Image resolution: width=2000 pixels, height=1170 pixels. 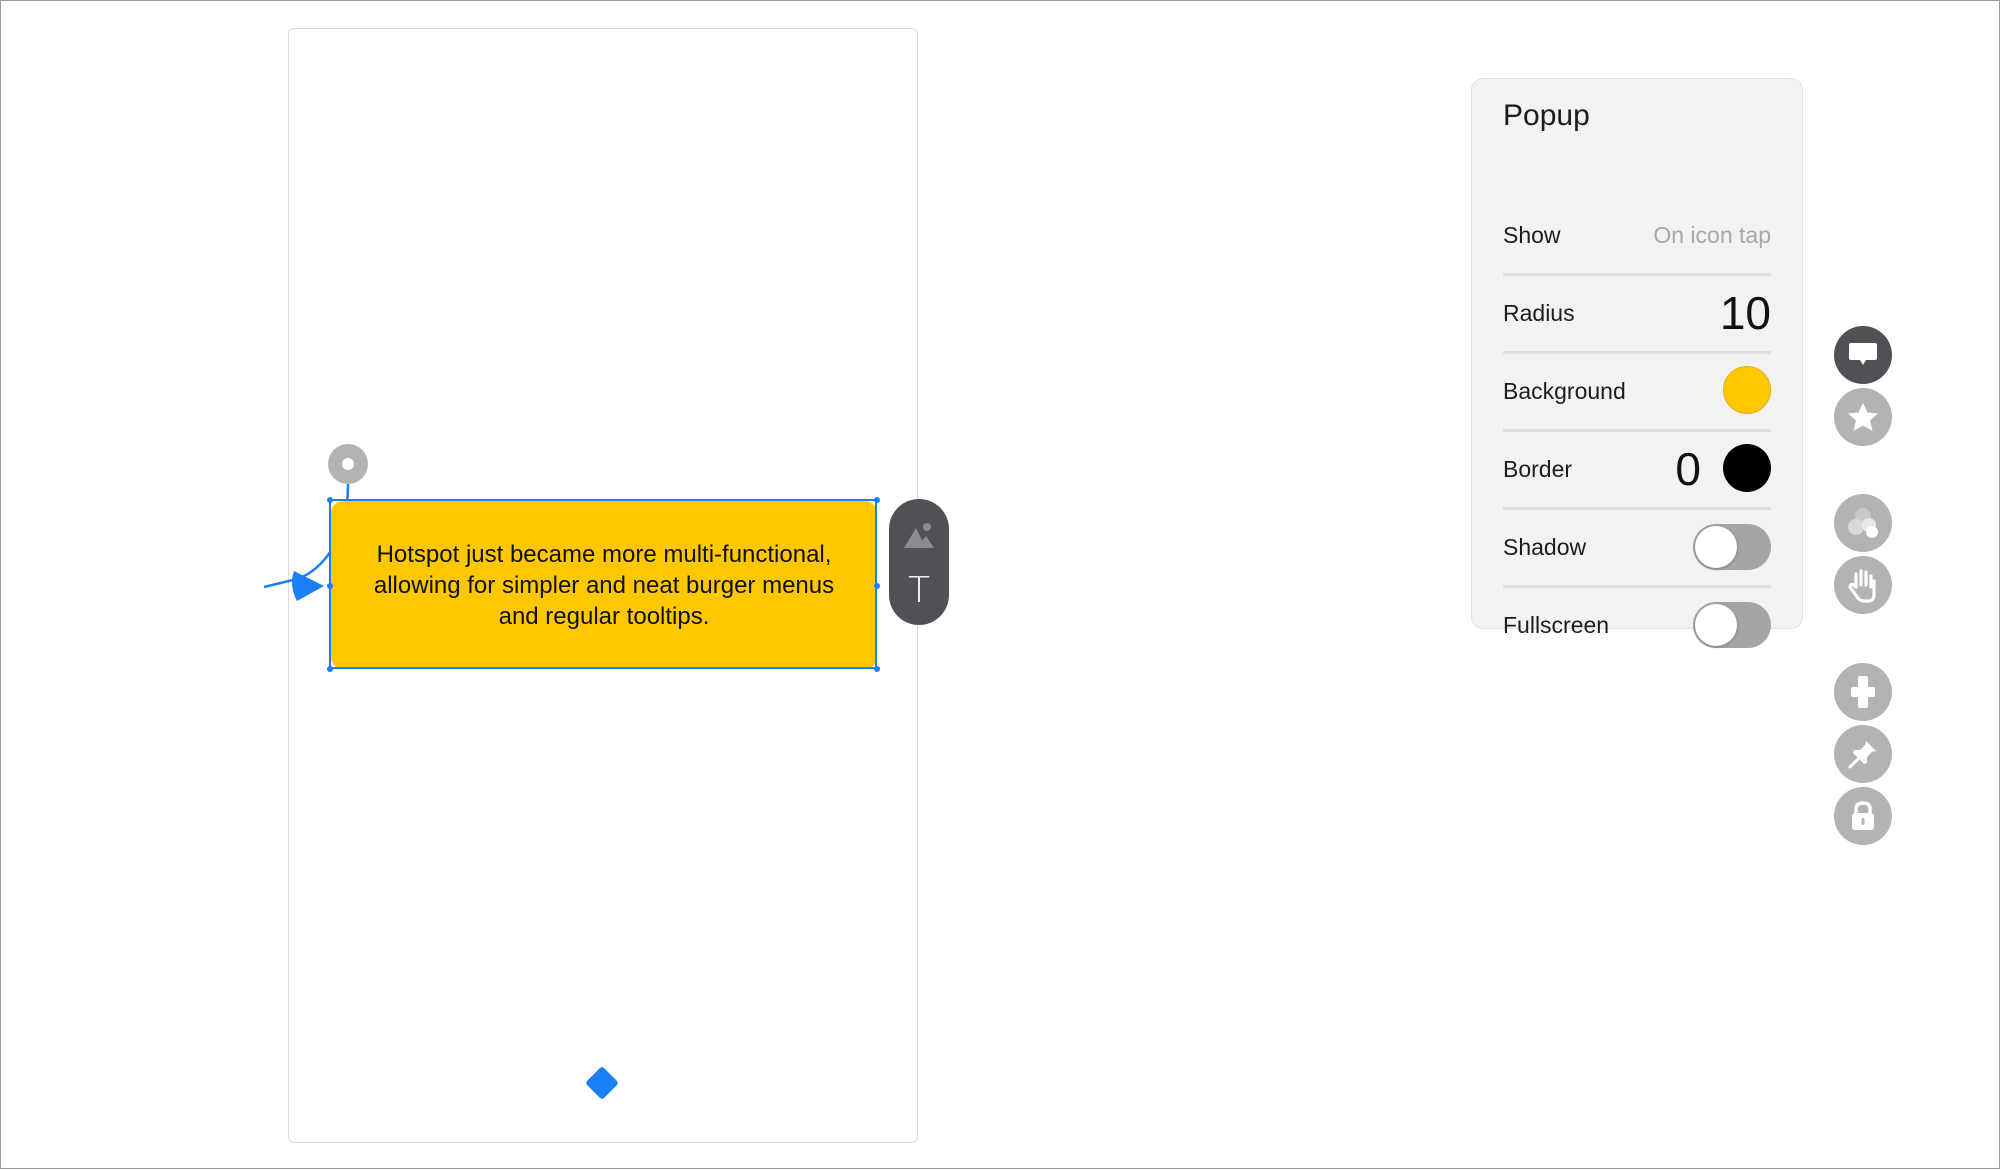 What do you see at coordinates (1564, 390) in the screenshot?
I see `background-label: Background` at bounding box center [1564, 390].